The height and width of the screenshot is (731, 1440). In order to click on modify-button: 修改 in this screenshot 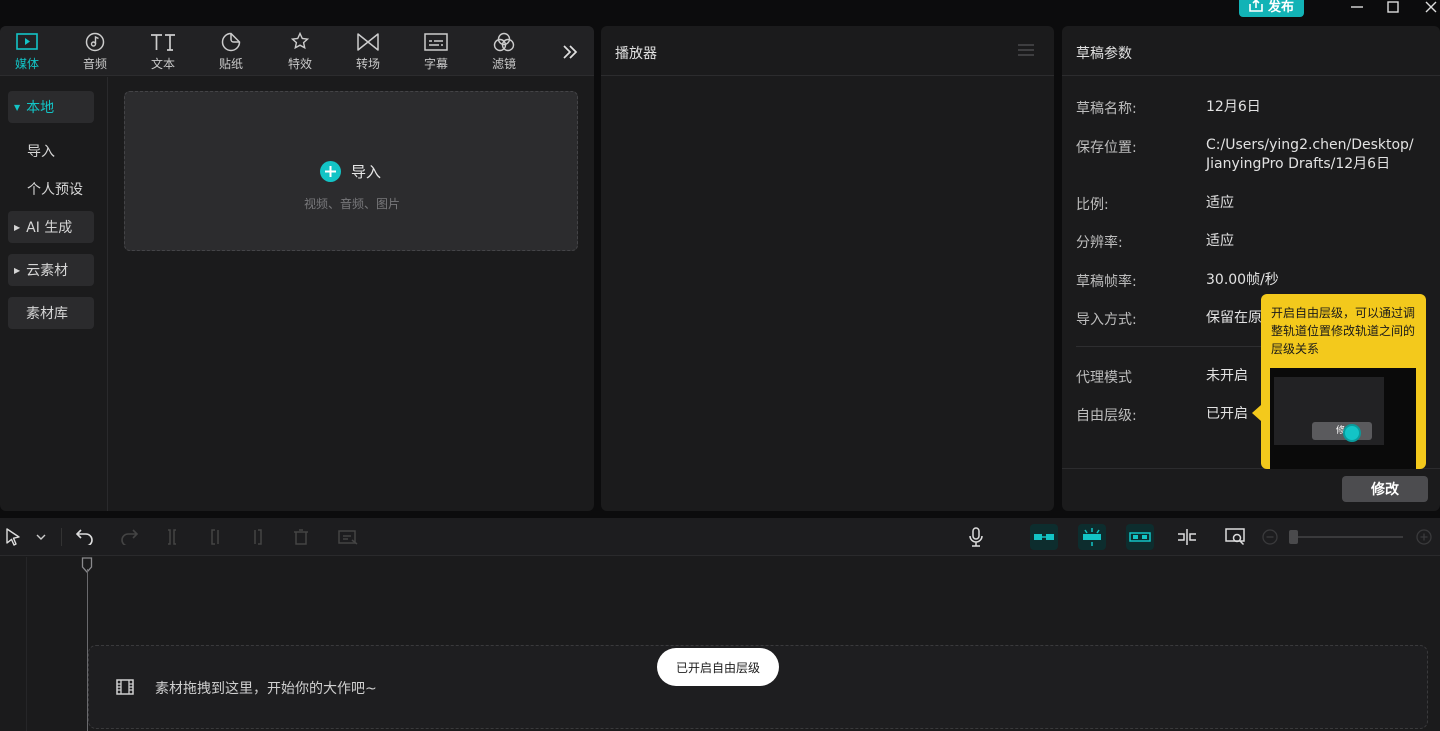, I will do `click(1385, 489)`.